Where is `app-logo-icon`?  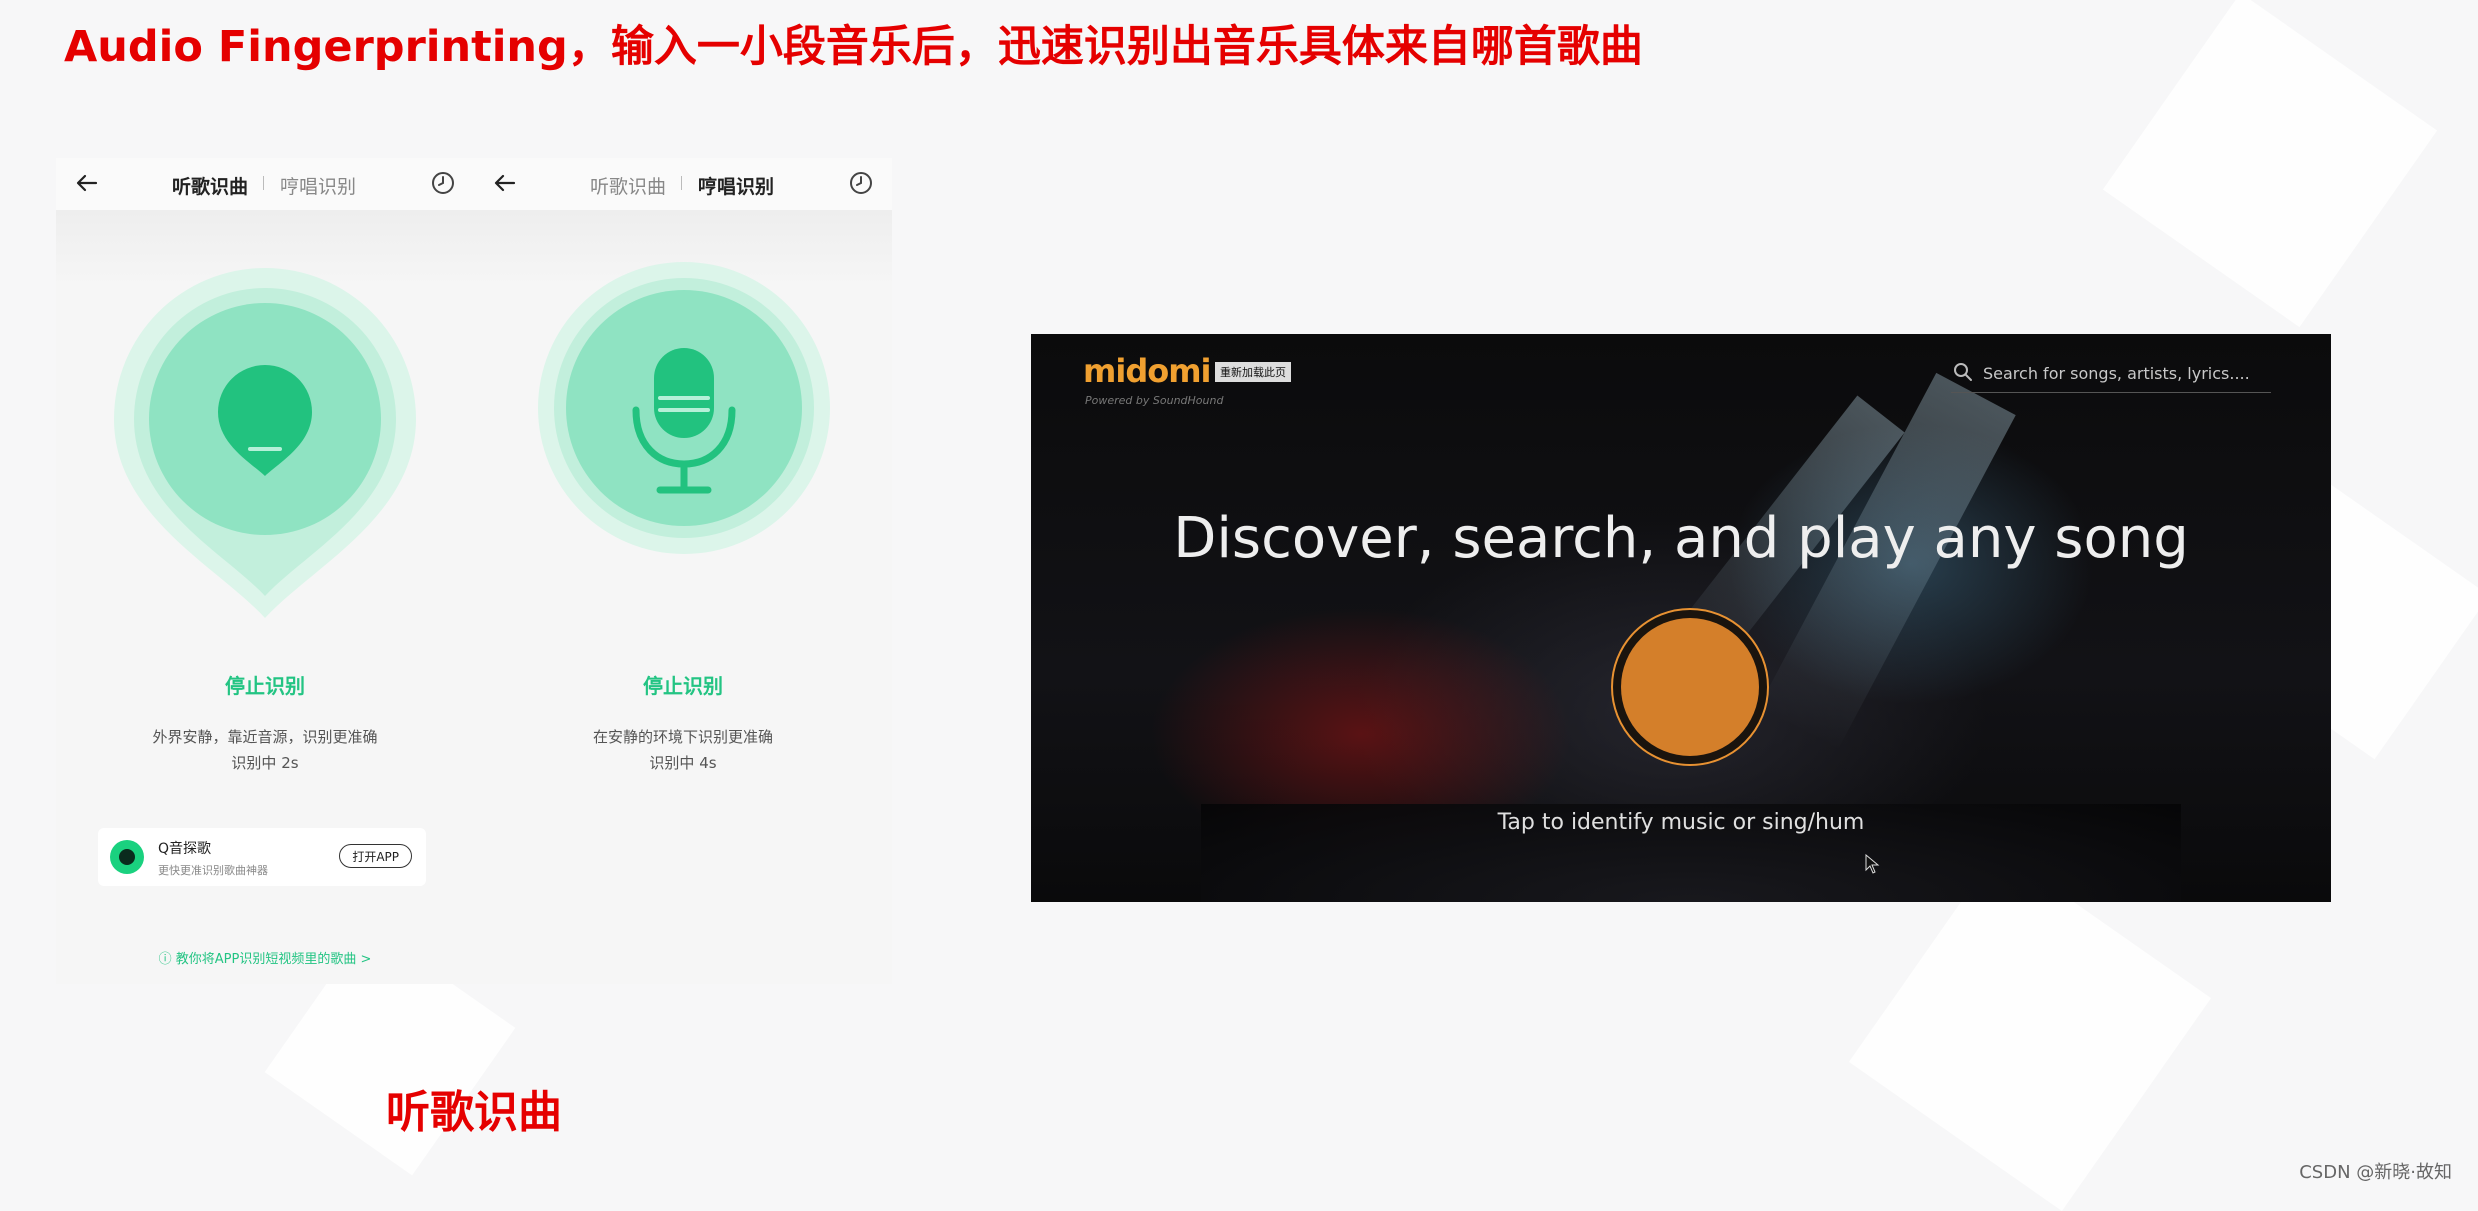 app-logo-icon is located at coordinates (127, 857).